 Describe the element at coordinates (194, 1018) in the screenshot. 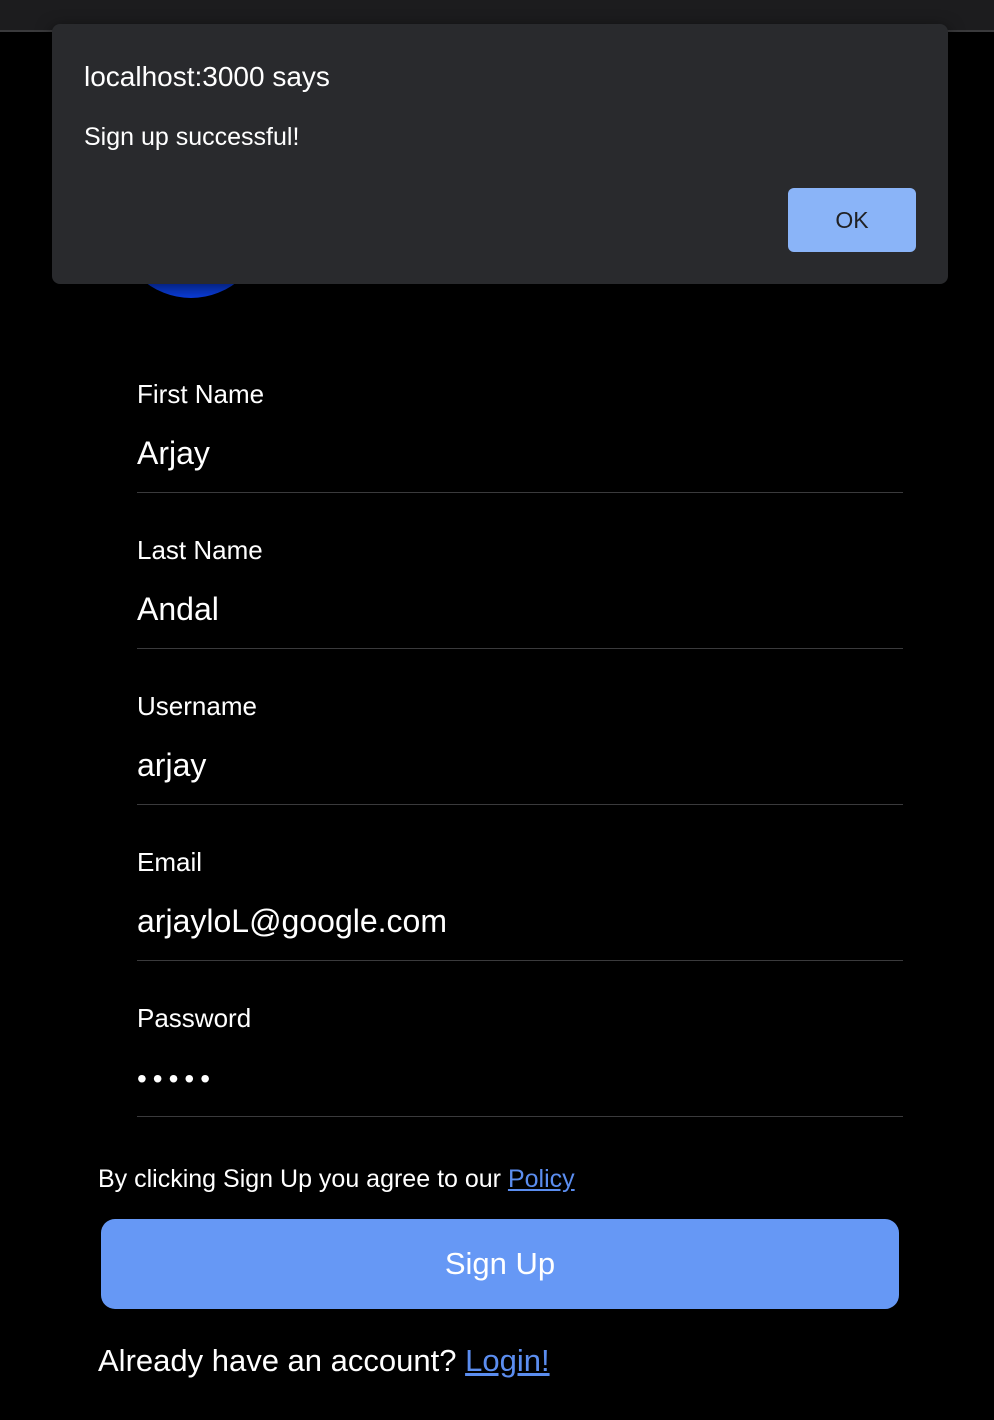

I see `password-label: Password` at that location.